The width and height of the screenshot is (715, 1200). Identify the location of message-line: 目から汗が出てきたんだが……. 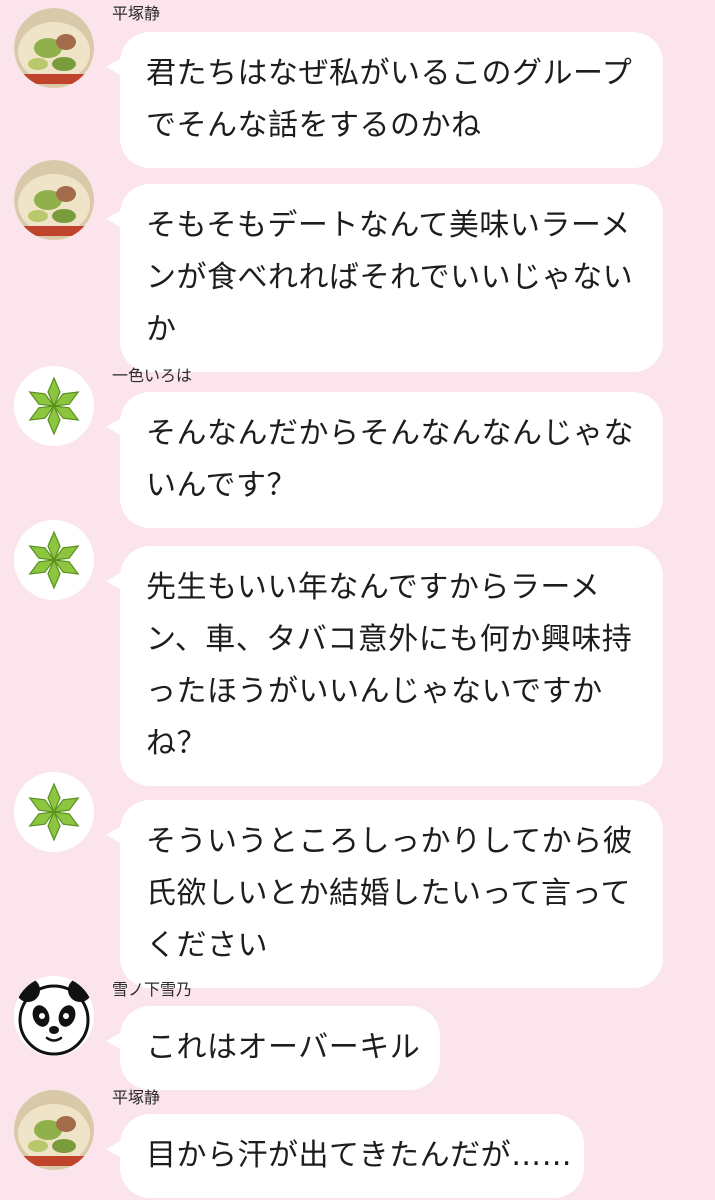
(359, 1155).